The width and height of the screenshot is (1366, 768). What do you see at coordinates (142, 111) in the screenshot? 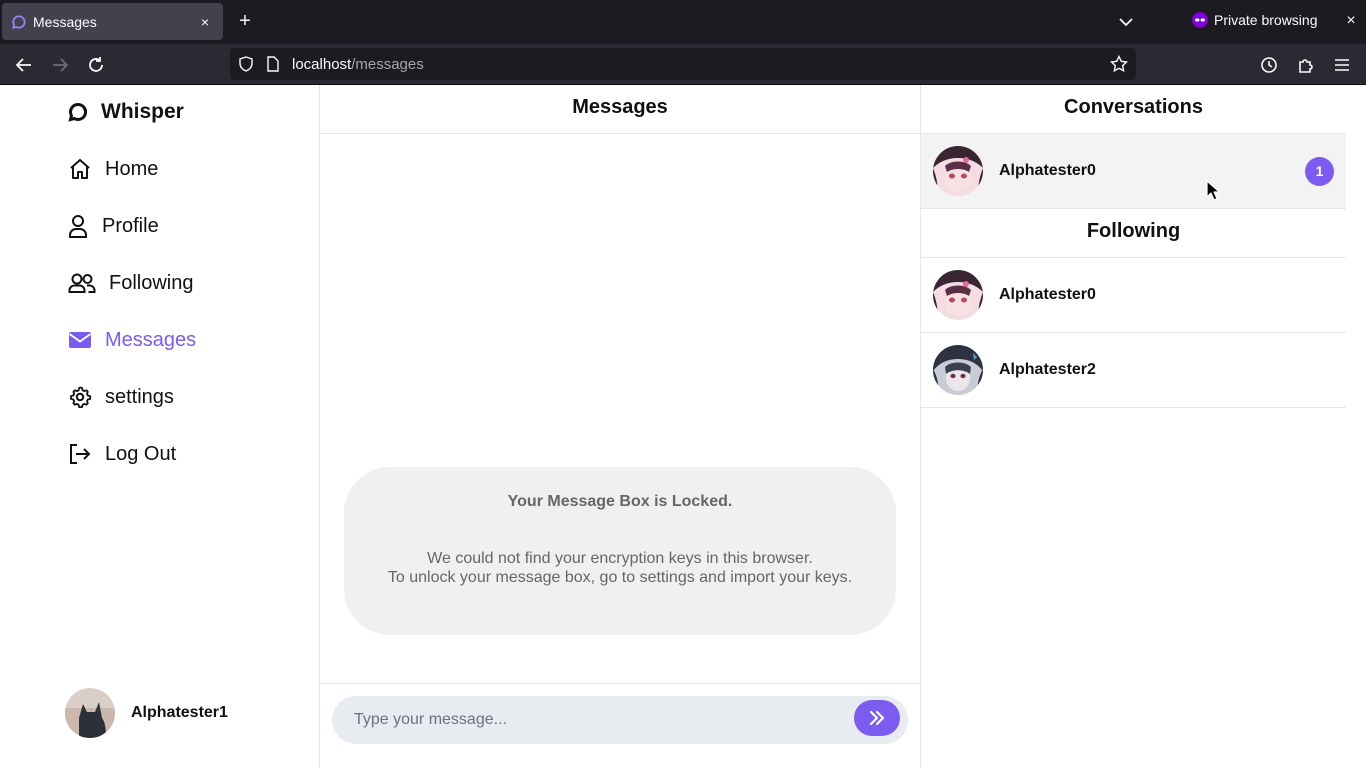
I see `brand-name: Whisper` at bounding box center [142, 111].